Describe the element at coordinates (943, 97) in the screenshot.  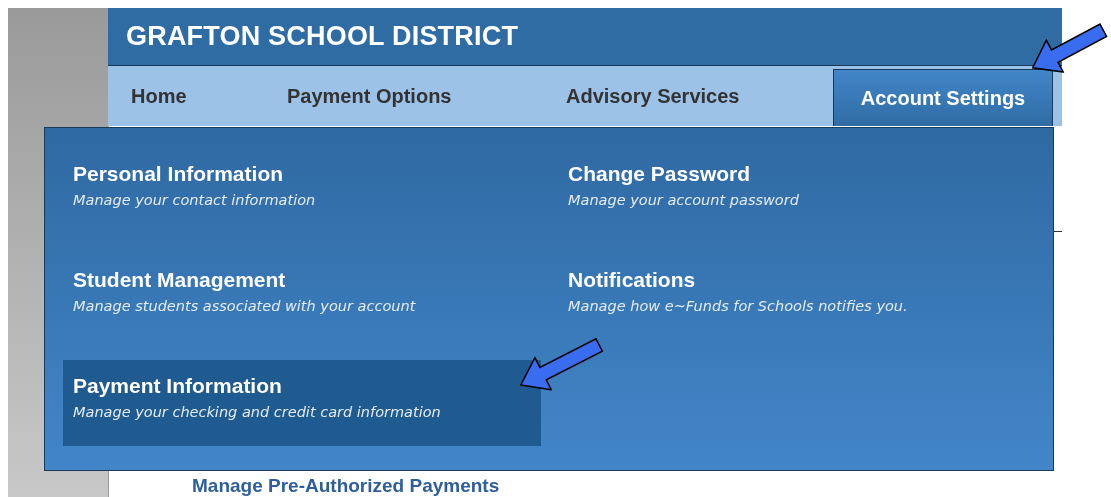
I see `nav-tab: Account Settings` at that location.